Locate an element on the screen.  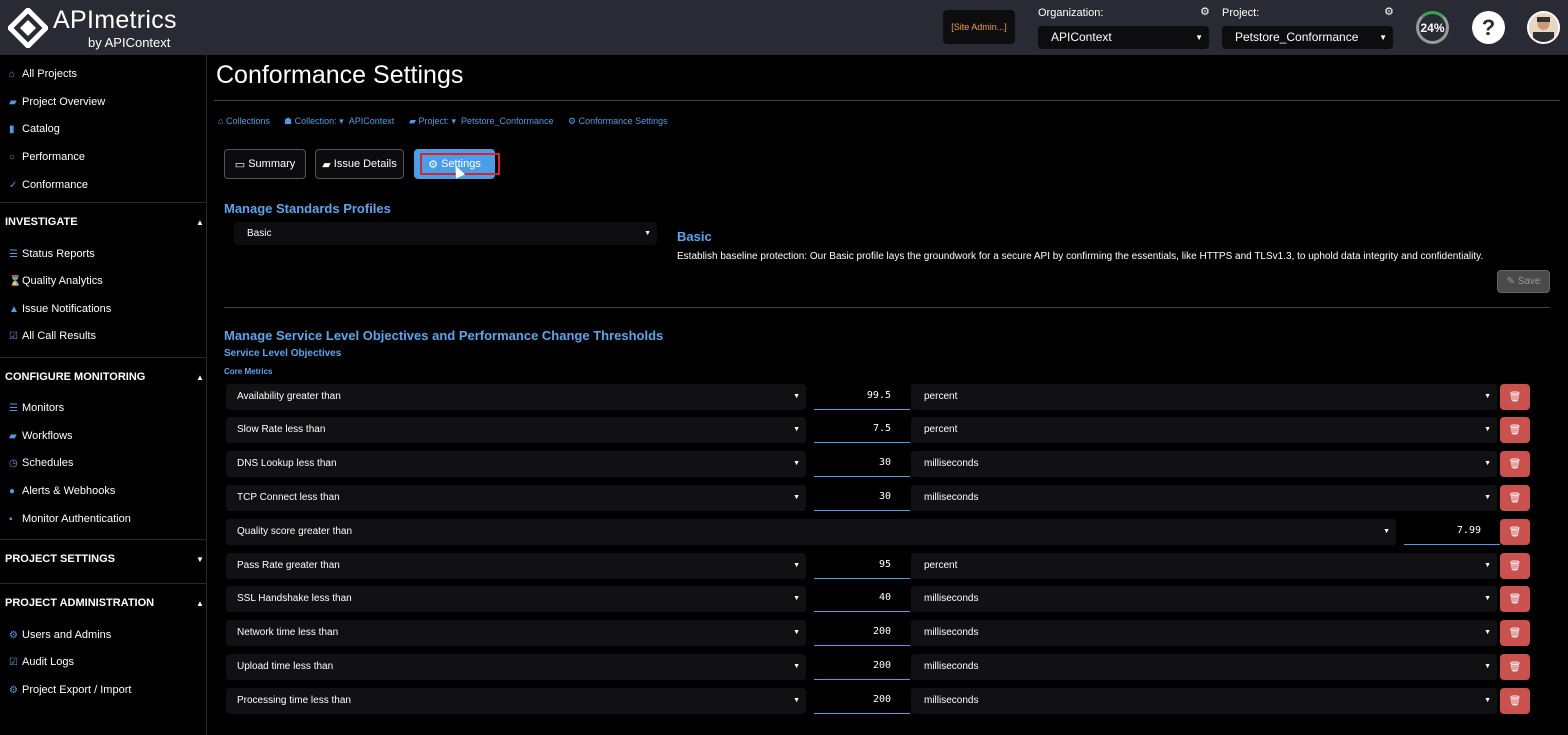
core-metrics-label: Core Metrics is located at coordinates (248, 371).